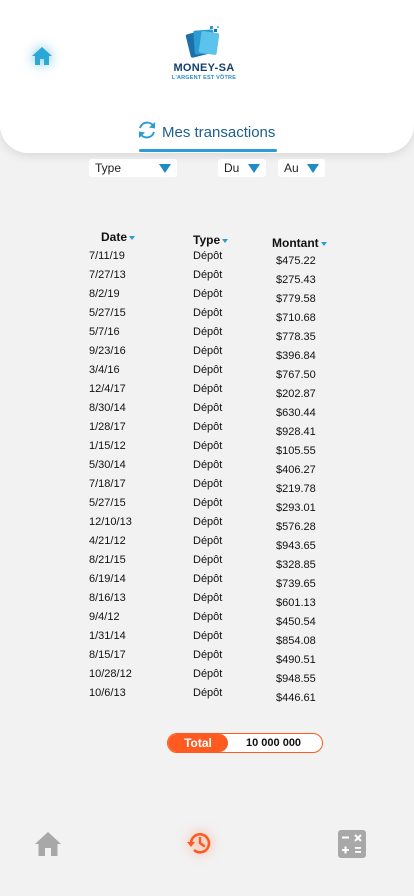 The height and width of the screenshot is (896, 414). I want to click on refresh-icon, so click(147, 132).